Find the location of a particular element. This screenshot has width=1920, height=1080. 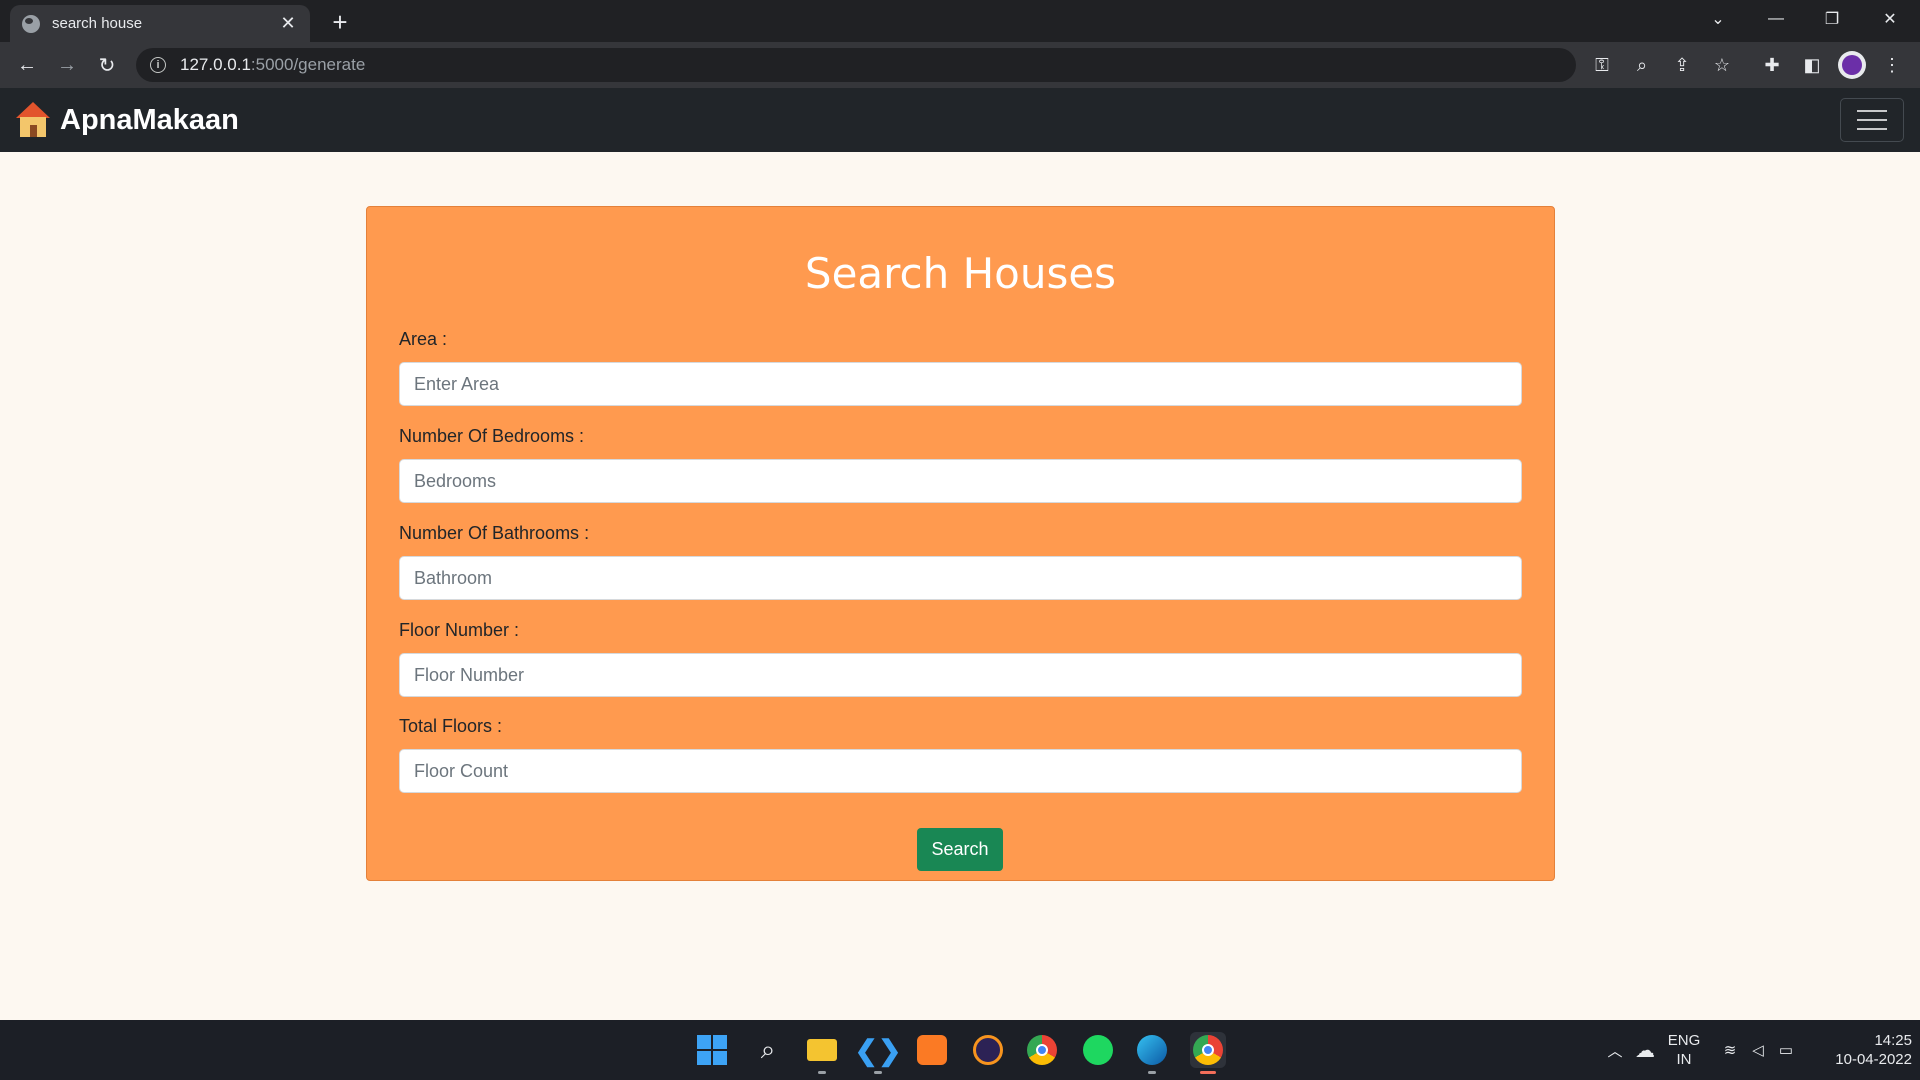

battery-icon: ▭ is located at coordinates (1786, 1050).